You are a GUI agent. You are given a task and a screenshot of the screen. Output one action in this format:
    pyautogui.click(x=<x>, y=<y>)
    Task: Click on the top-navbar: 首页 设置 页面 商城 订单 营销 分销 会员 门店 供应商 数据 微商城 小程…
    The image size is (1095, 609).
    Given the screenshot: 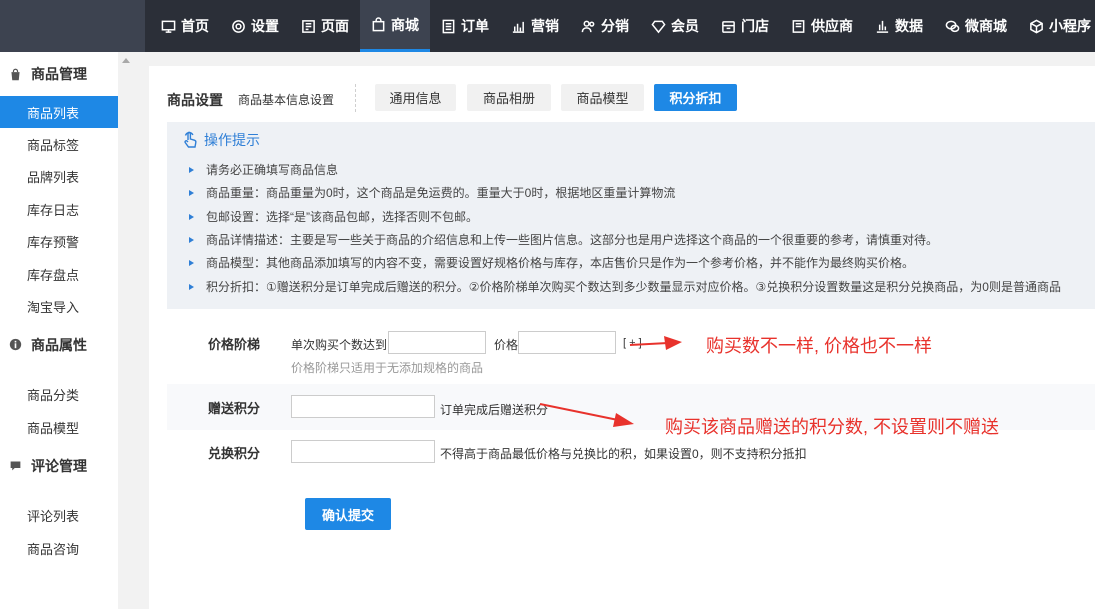 What is the action you would take?
    pyautogui.click(x=547, y=26)
    